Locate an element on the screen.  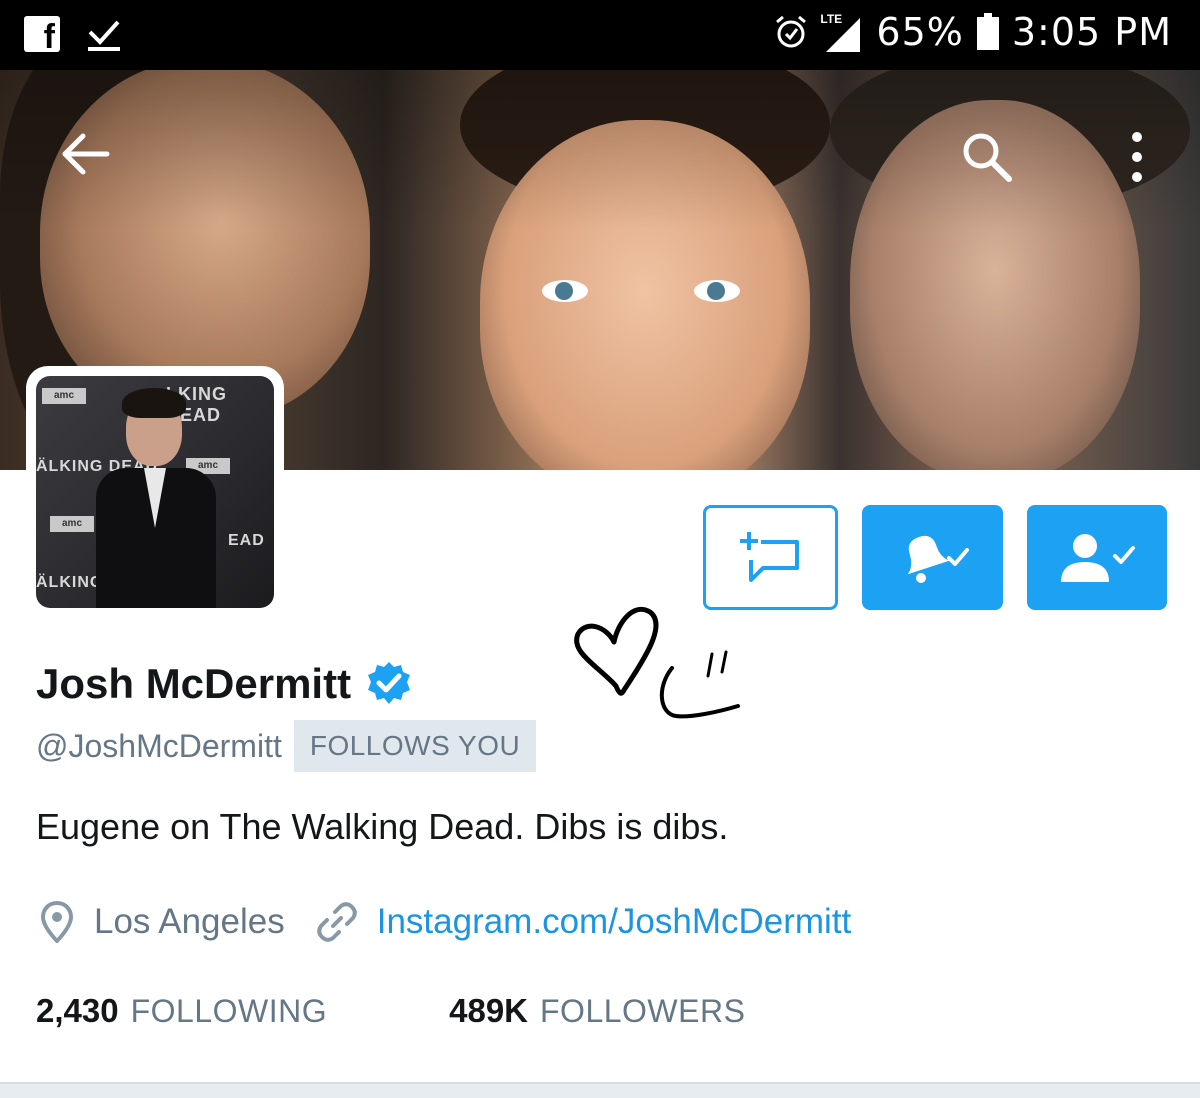
more-options-button is located at coordinates (1137, 157).